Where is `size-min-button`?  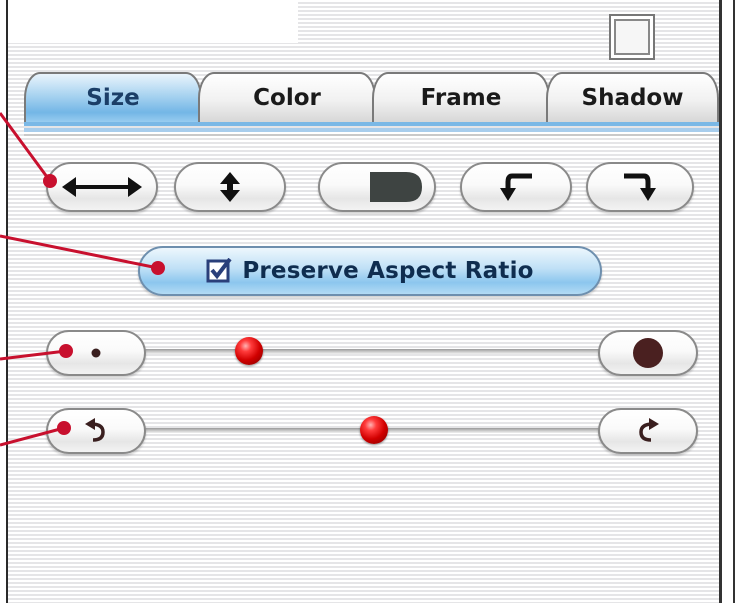 size-min-button is located at coordinates (96, 353).